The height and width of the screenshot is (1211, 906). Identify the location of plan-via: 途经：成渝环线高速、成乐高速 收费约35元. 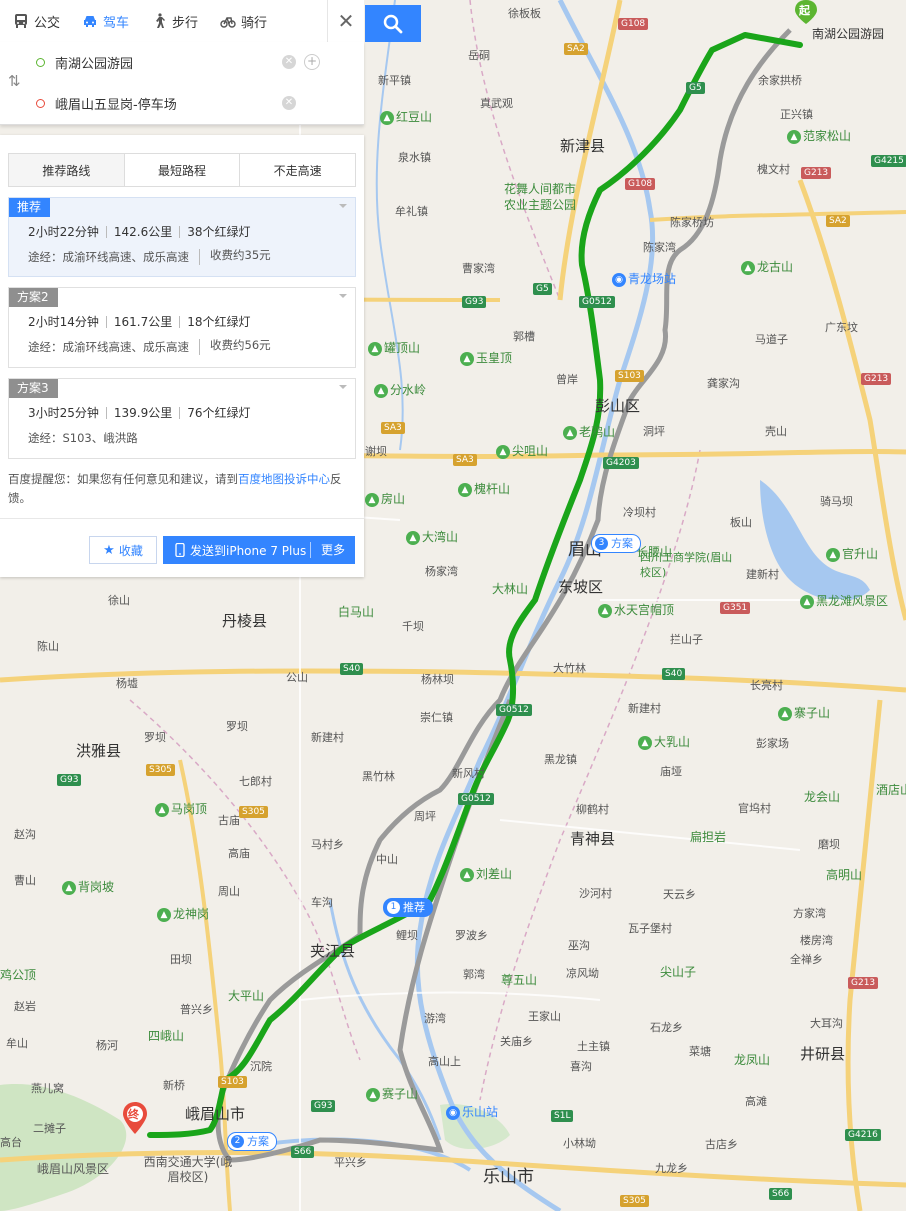
(149, 257).